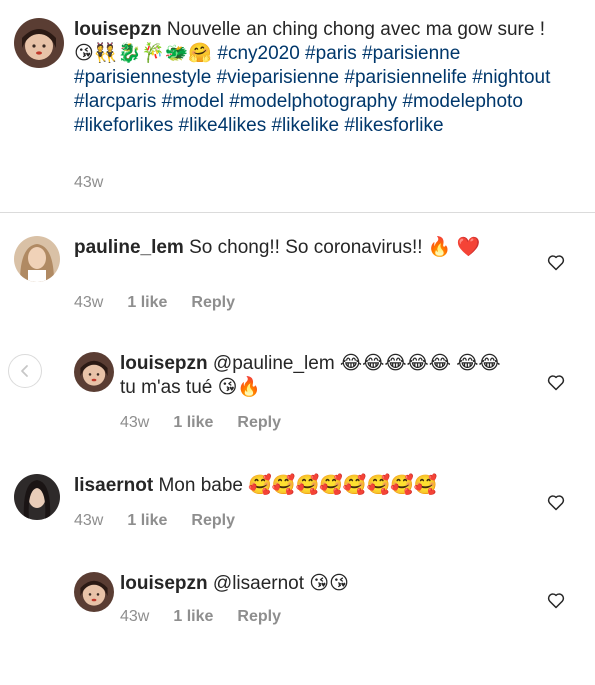  I want to click on caption-timestamp: 43w, so click(89, 182).